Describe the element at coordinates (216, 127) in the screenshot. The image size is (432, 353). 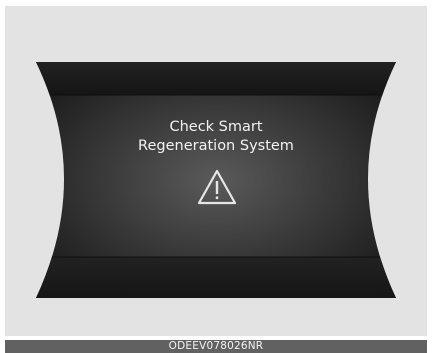
I see `message-line-1: Check Smart` at that location.